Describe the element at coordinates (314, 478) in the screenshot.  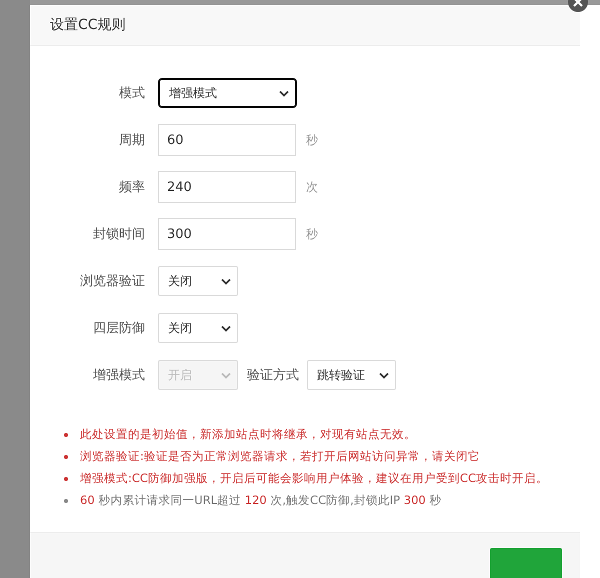
I see `note-text: 增强模式:CC防御加强版，开启后可能会影响用户体验，建议在用户受到CC攻击时开启。` at that location.